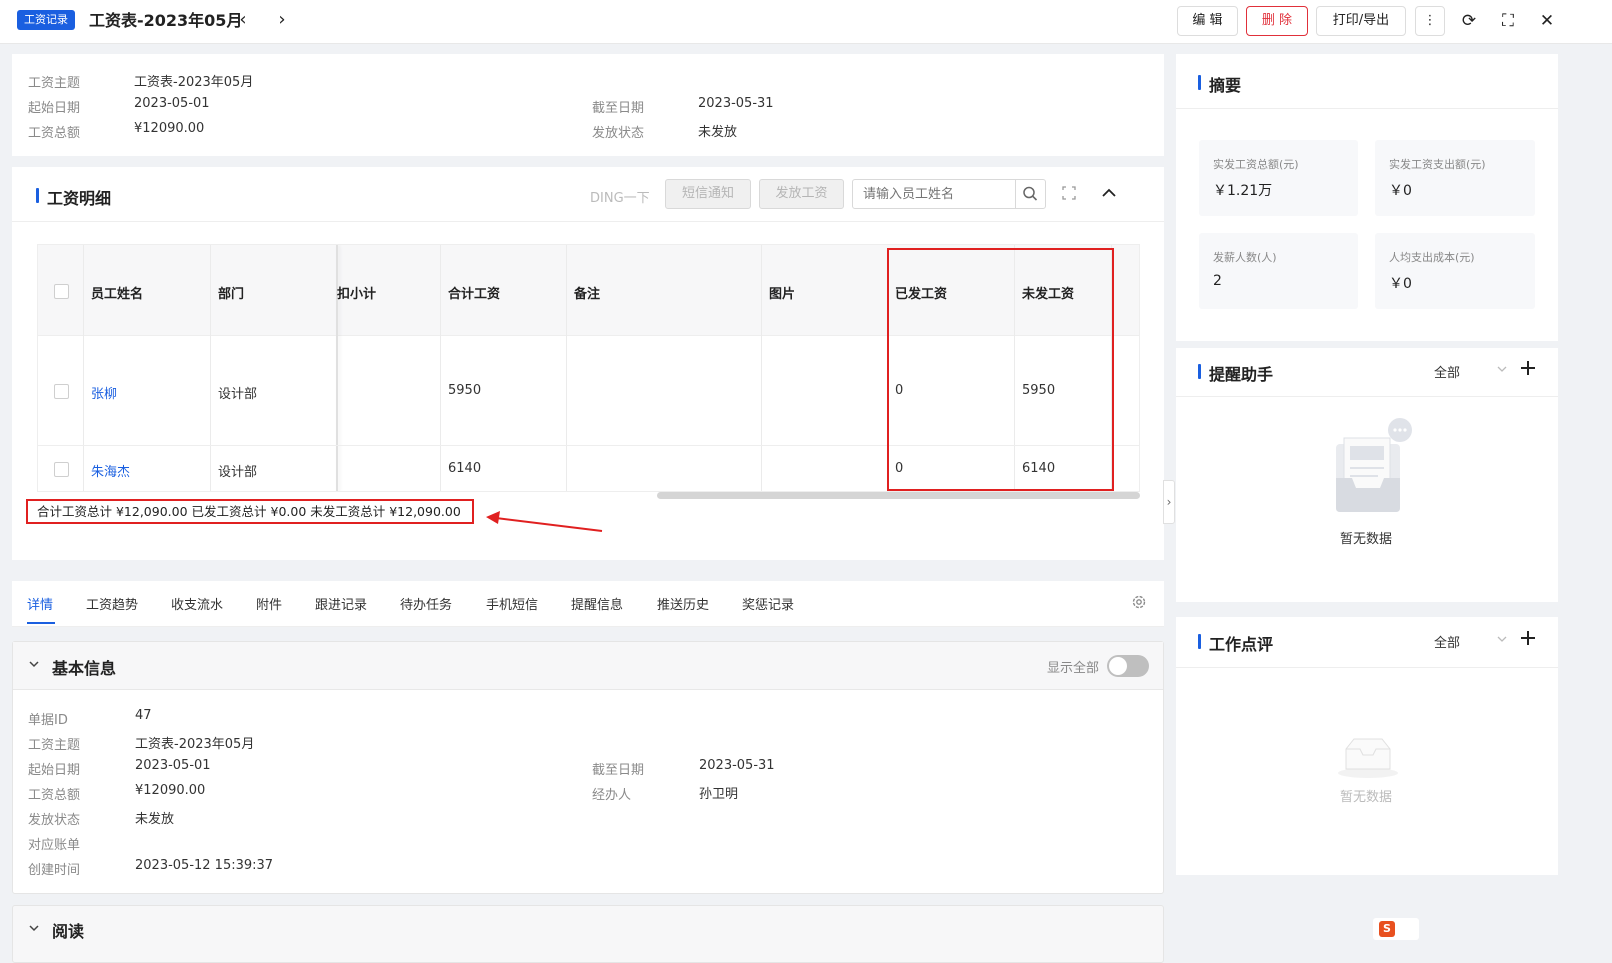 The height and width of the screenshot is (963, 1612). I want to click on tab-push-history: 推送历史, so click(683, 603).